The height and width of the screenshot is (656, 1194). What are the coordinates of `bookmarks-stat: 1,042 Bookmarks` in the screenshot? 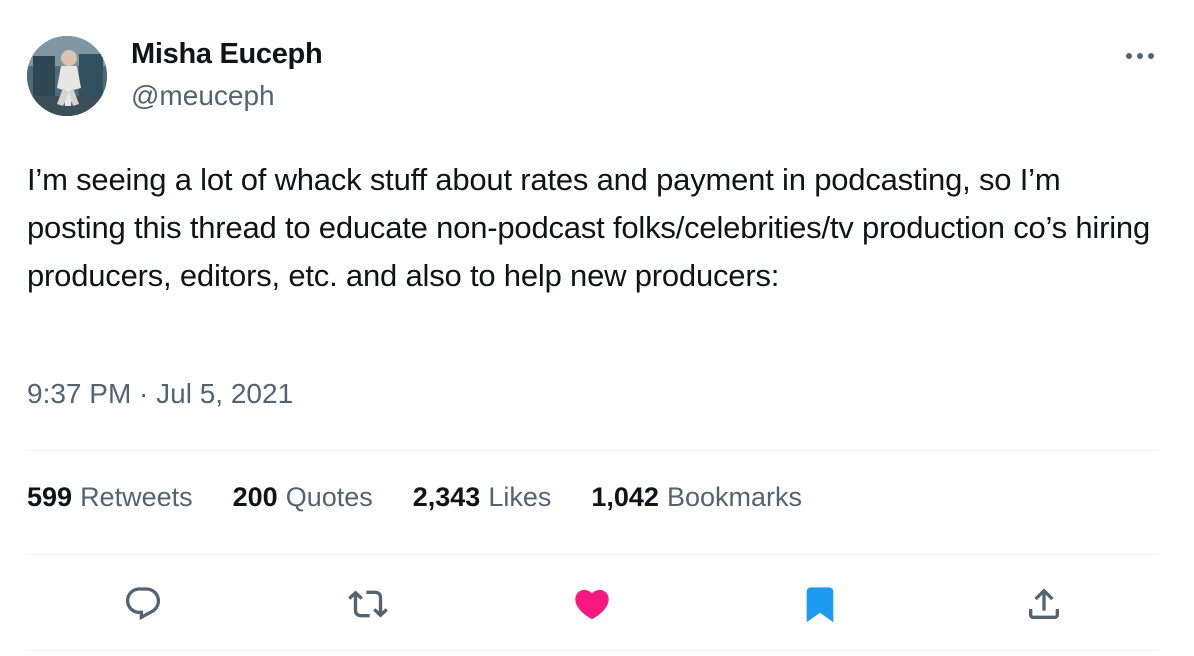 It's located at (696, 497).